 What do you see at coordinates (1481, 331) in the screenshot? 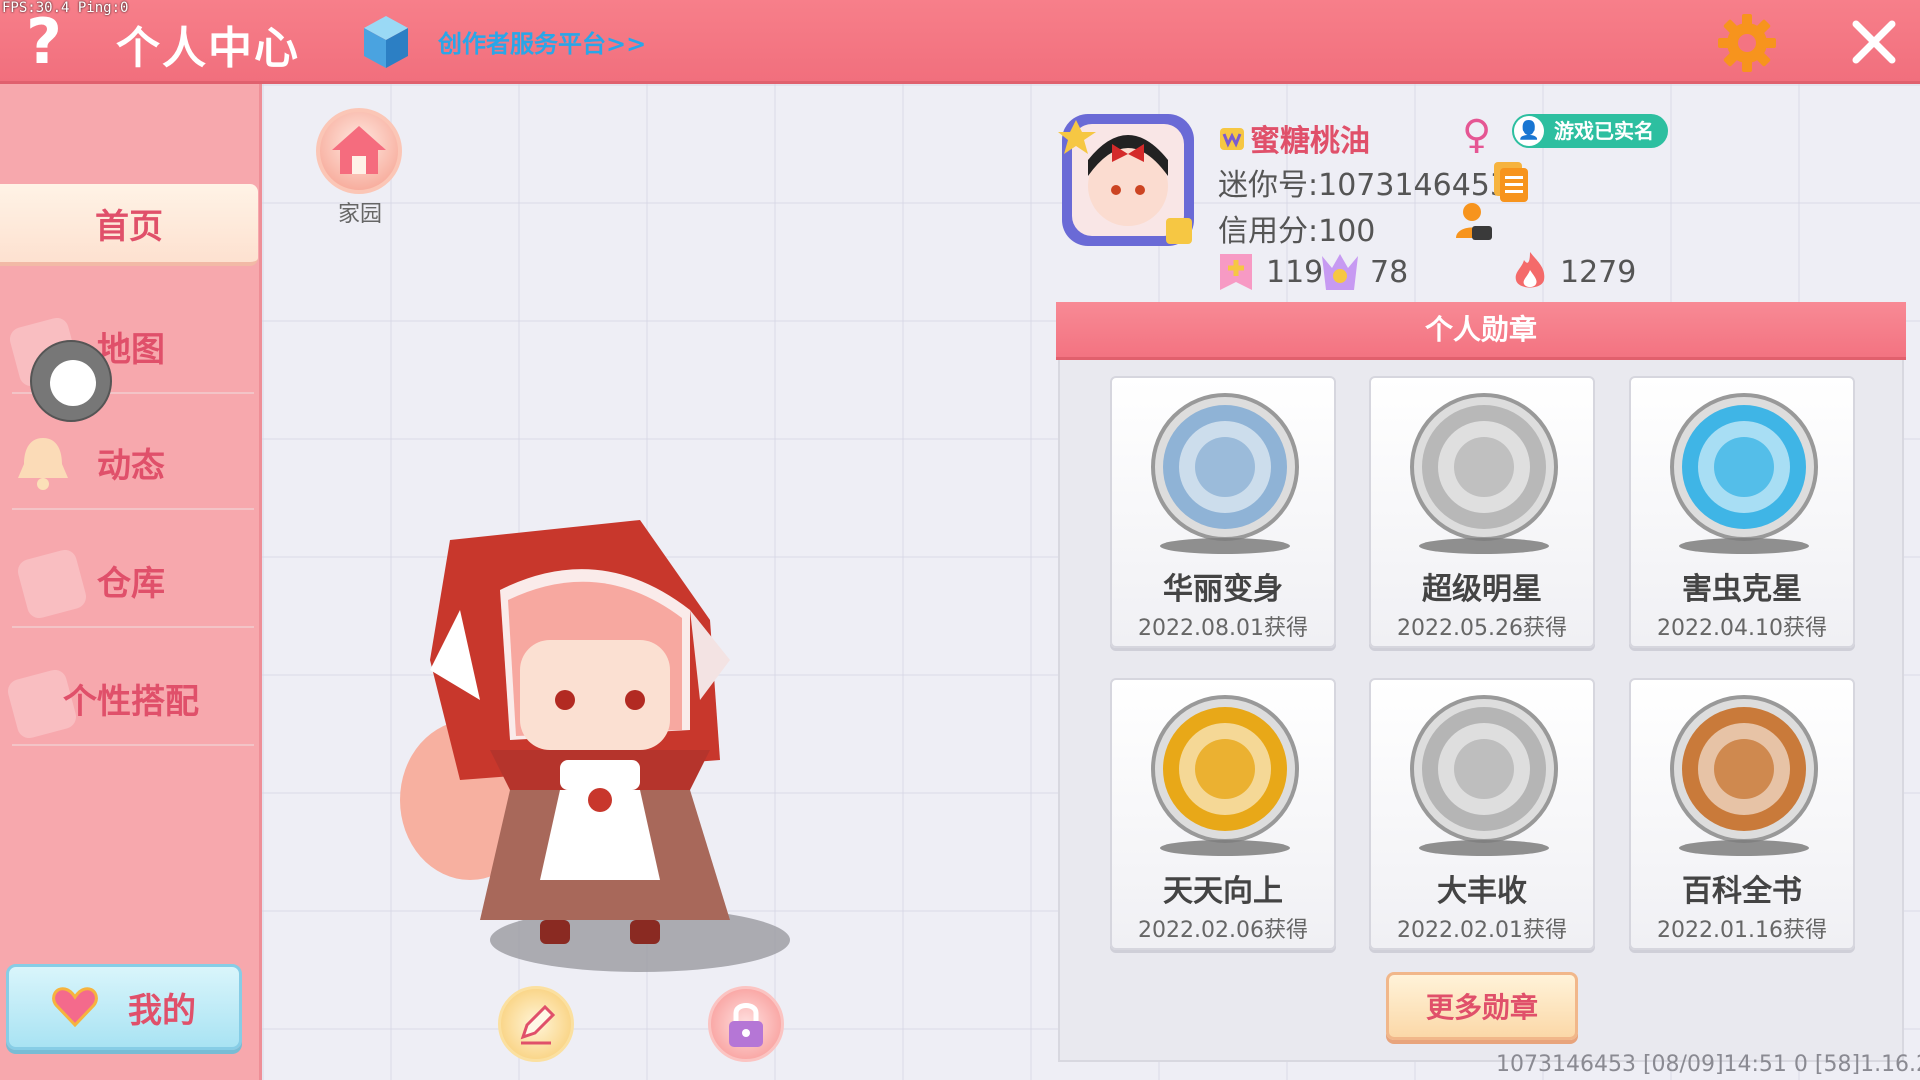
I see `badges-header: 个人勋章` at bounding box center [1481, 331].